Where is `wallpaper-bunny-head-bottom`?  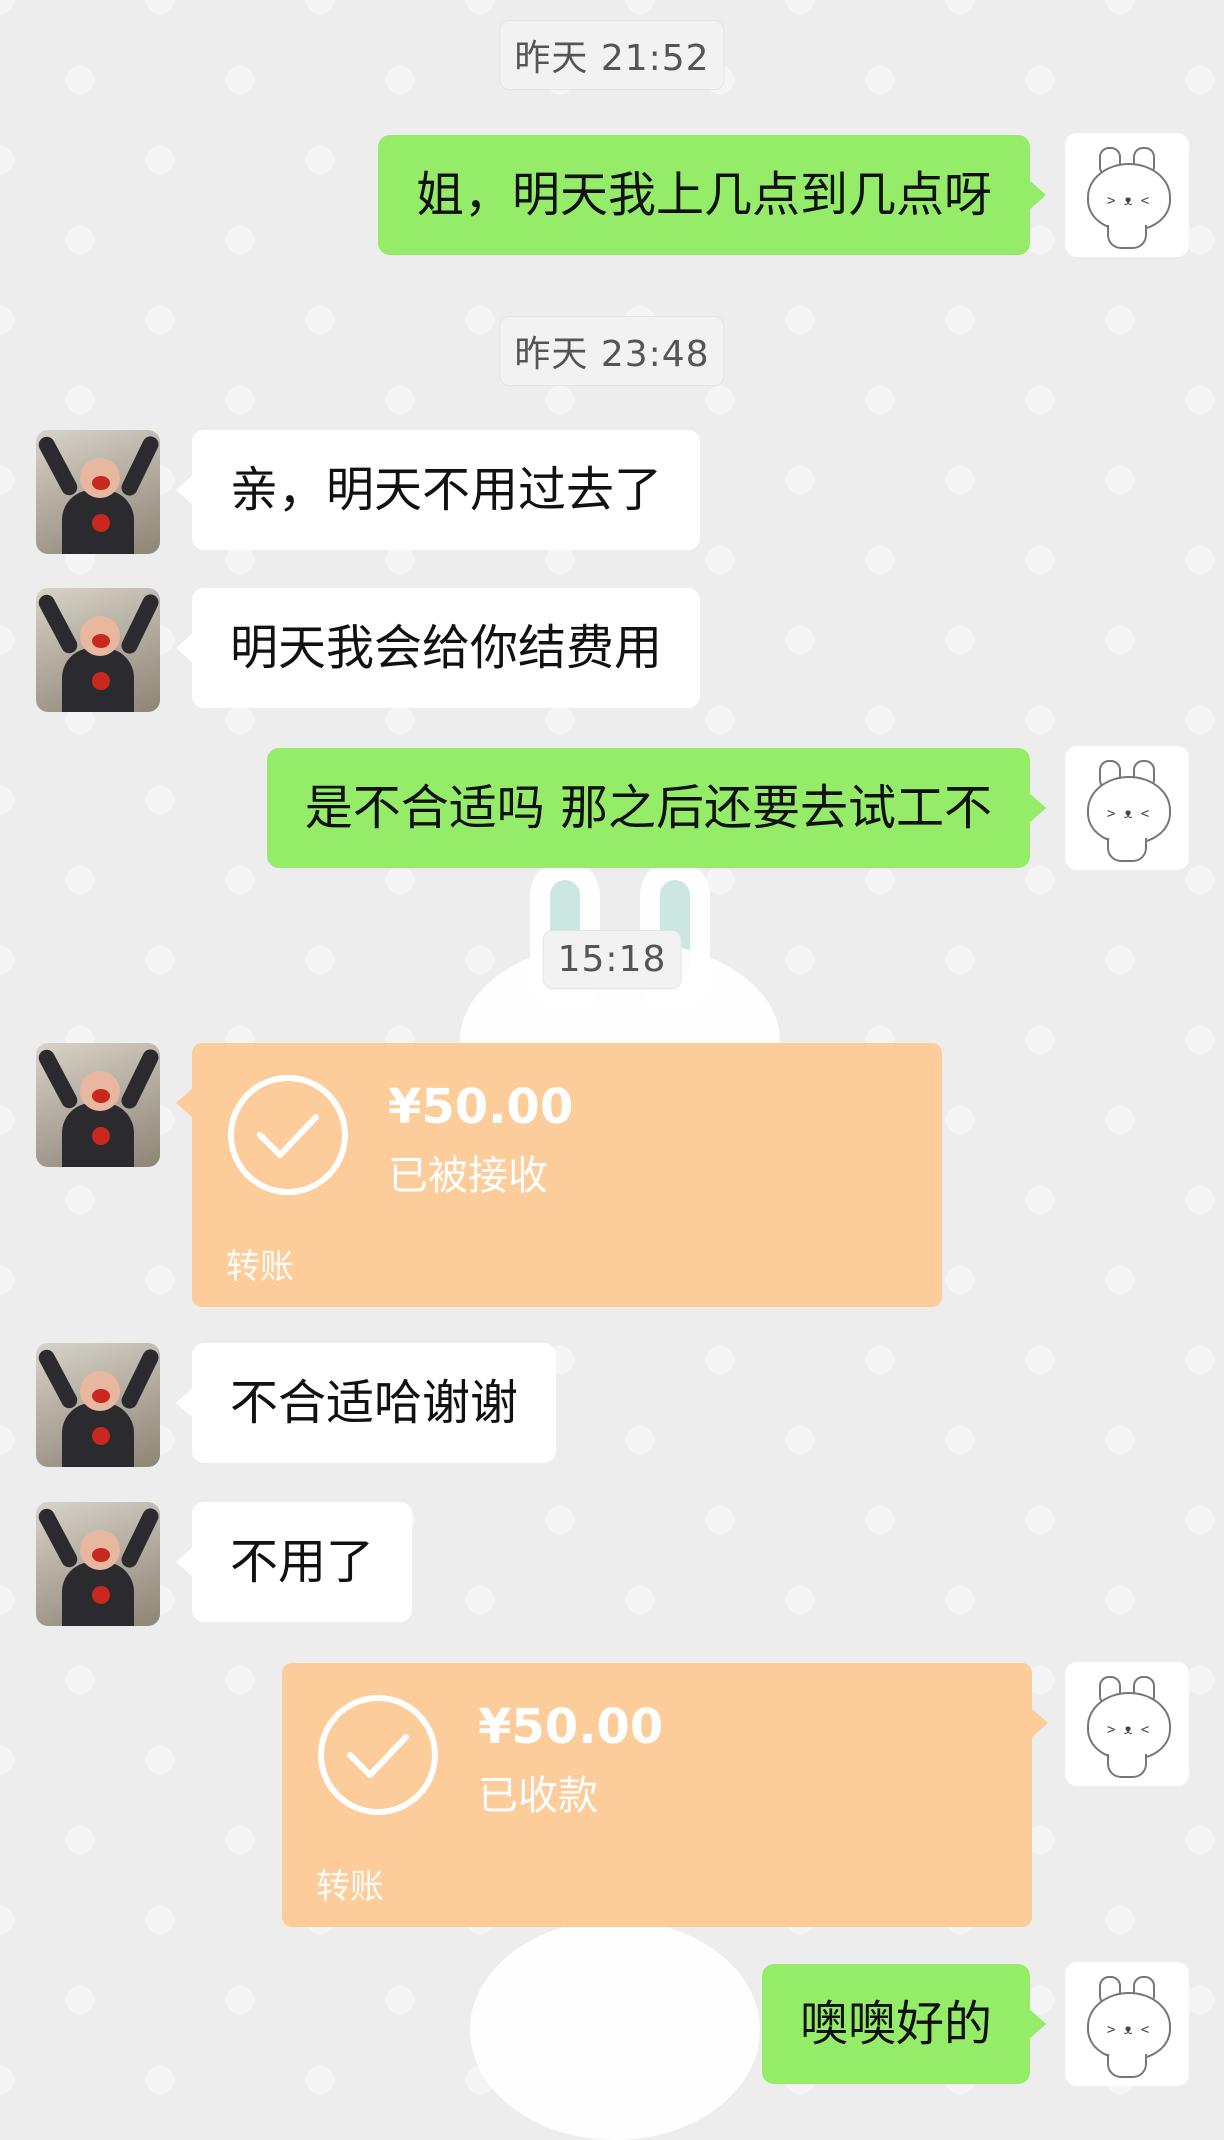 wallpaper-bunny-head-bottom is located at coordinates (615, 2030).